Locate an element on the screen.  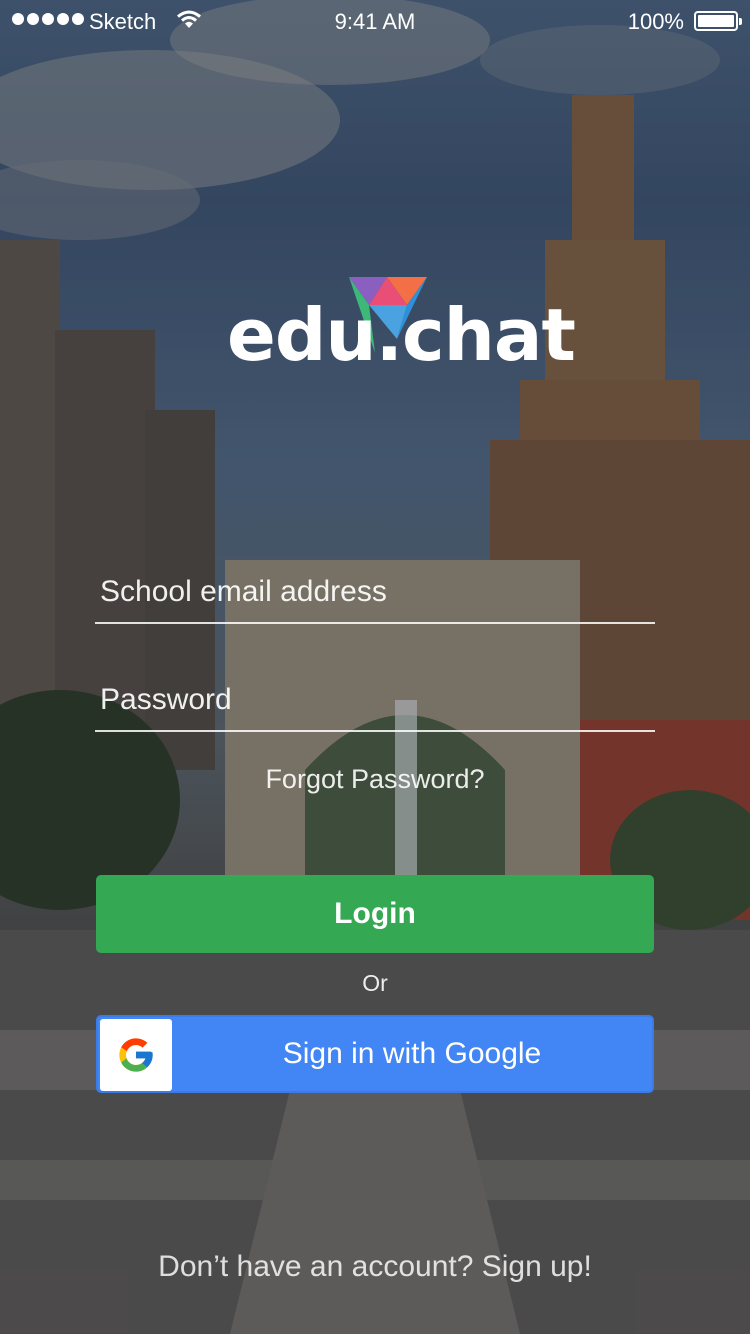
google-sign-in-button: Sign in with Google is located at coordinates (375, 1054).